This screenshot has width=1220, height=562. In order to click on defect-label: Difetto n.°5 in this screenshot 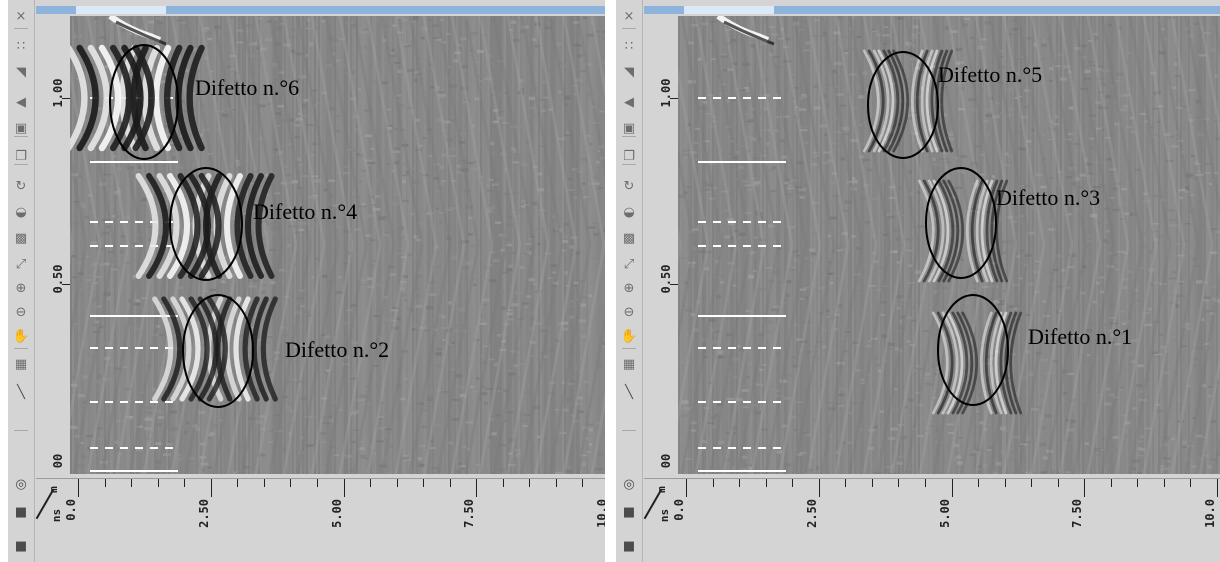, I will do `click(990, 74)`.